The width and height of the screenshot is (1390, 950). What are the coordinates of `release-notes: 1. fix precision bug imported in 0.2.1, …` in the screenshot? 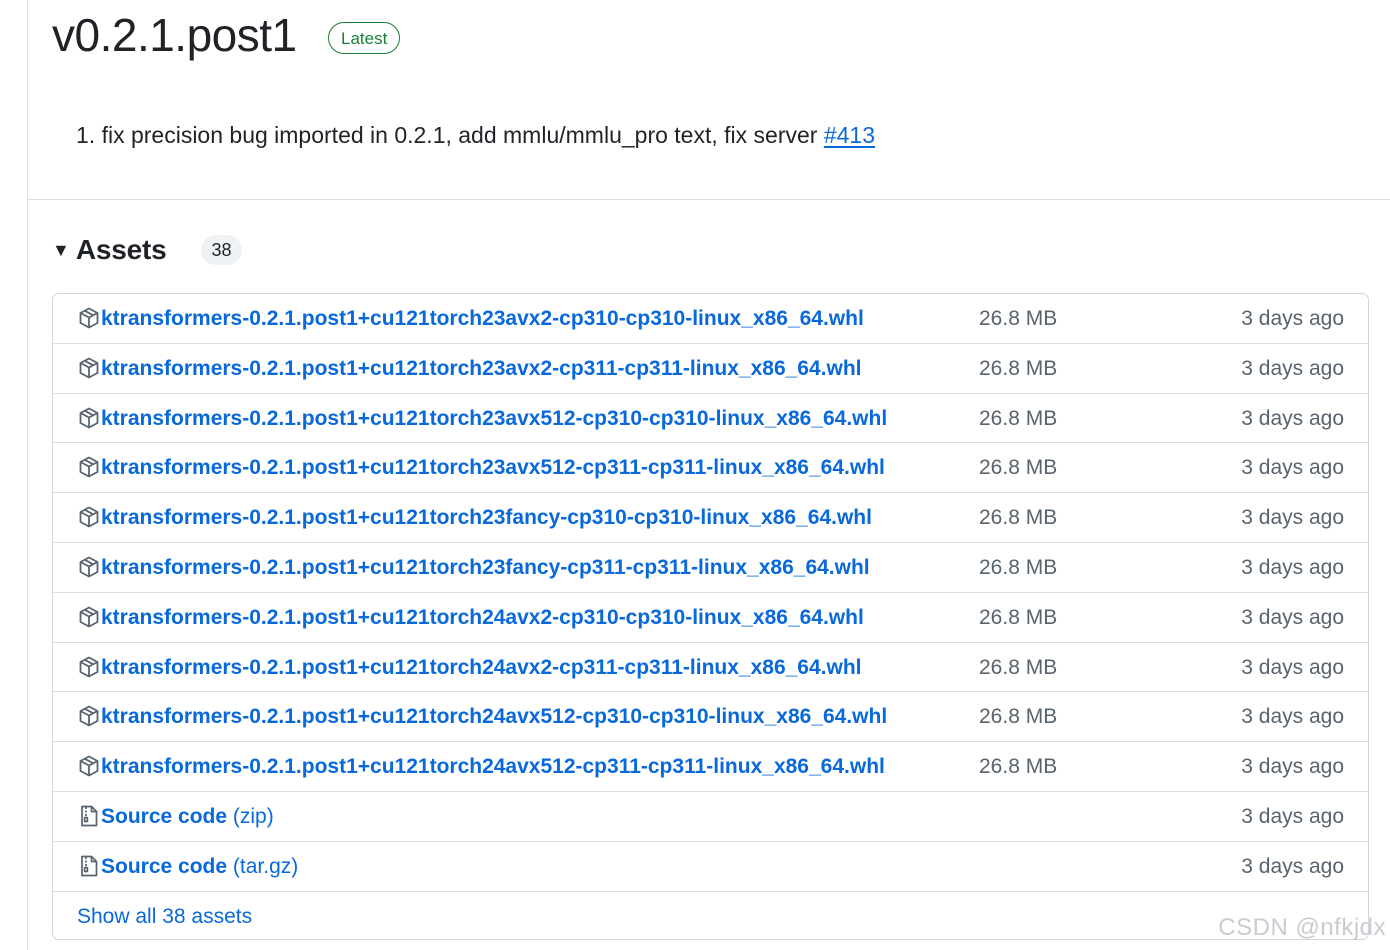 It's located at (475, 135).